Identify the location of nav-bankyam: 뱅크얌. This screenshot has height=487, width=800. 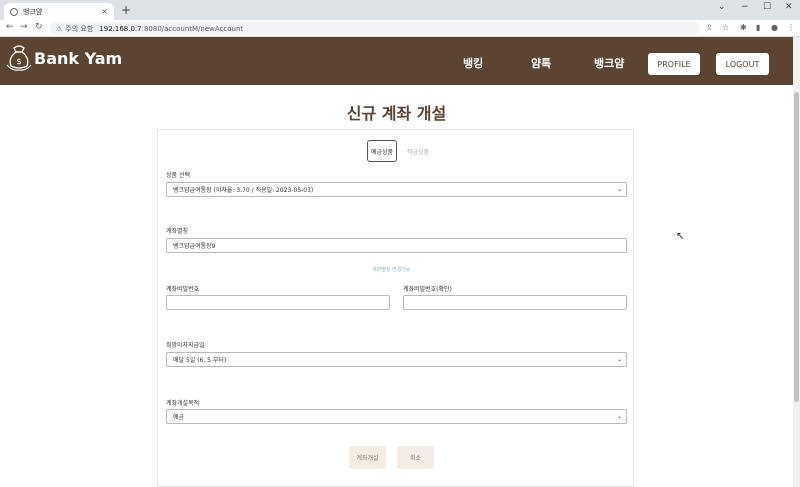
(609, 63).